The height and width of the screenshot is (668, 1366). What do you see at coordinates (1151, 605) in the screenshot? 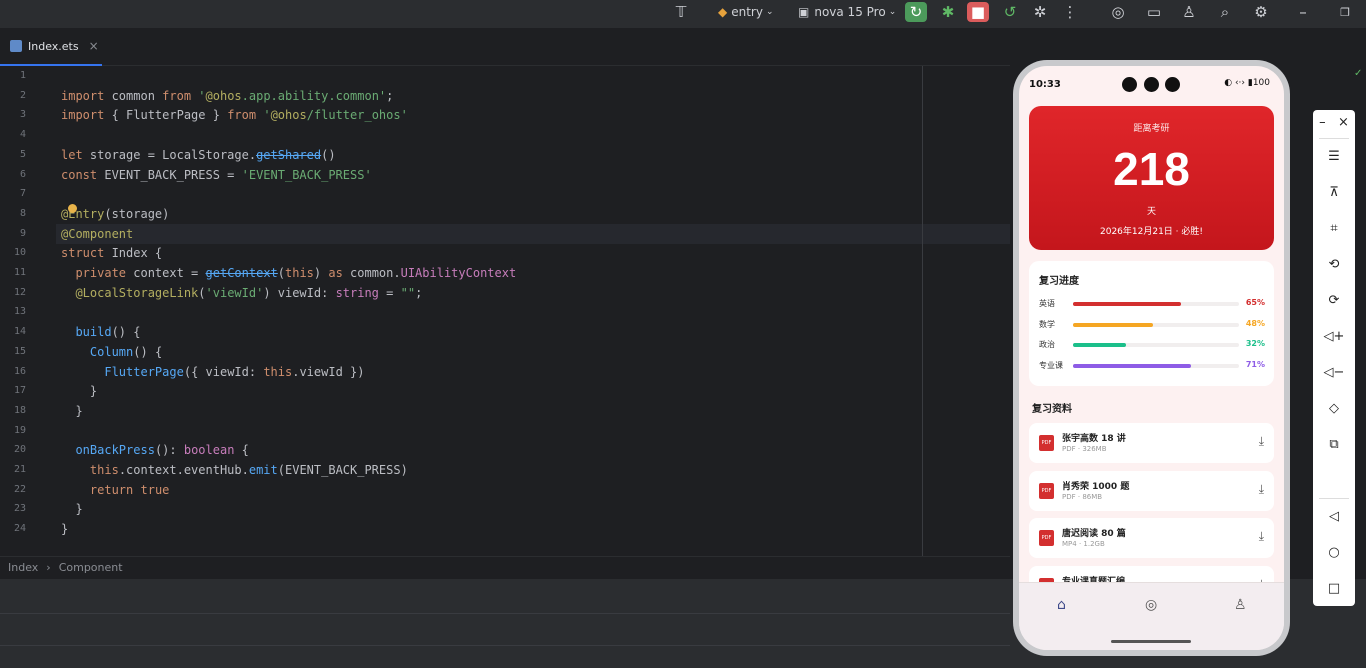
I see `compass-icon: ◎` at bounding box center [1151, 605].